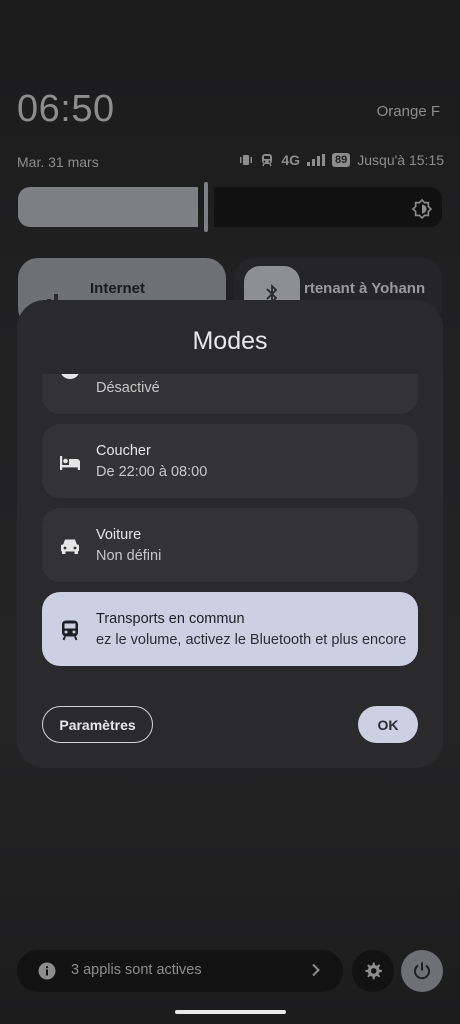  Describe the element at coordinates (316, 970) in the screenshot. I see `chevron-right-icon` at that location.